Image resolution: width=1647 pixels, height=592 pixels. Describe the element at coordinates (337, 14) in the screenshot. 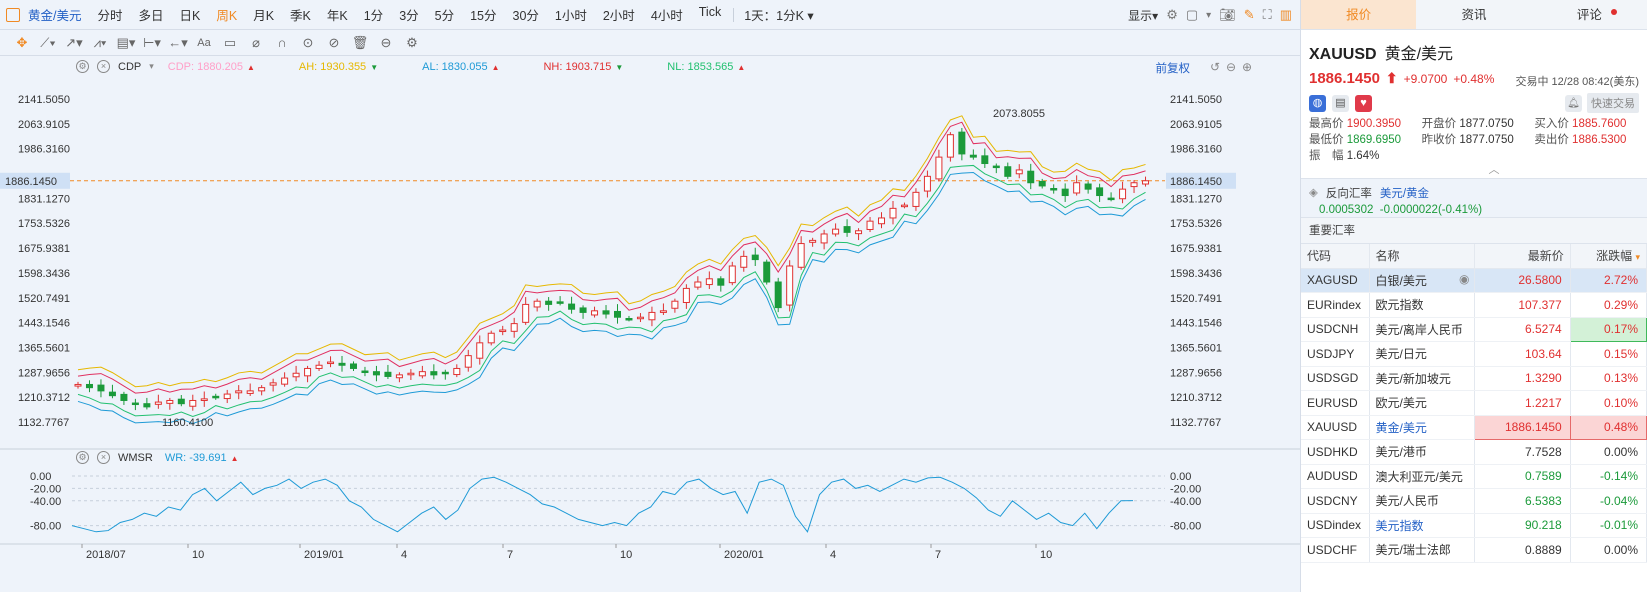

I see `period-tab: 年K` at that location.